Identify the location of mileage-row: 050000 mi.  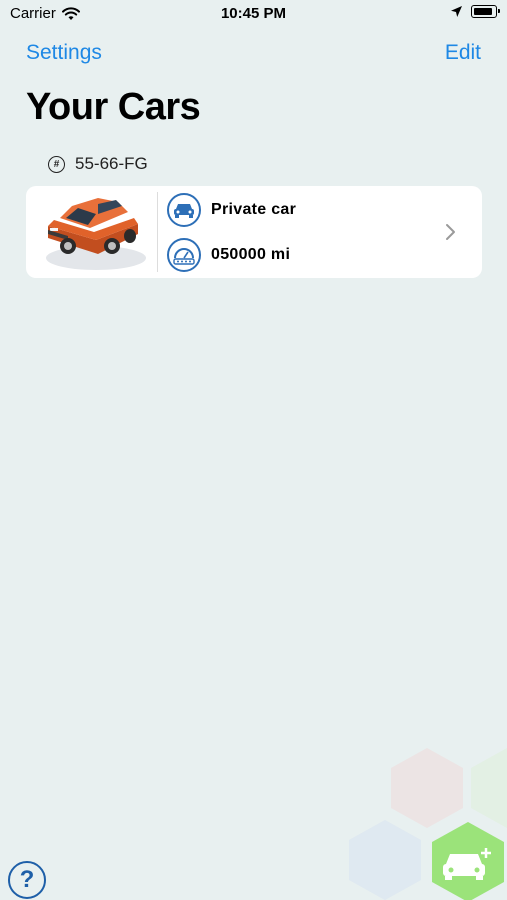
(228, 255).